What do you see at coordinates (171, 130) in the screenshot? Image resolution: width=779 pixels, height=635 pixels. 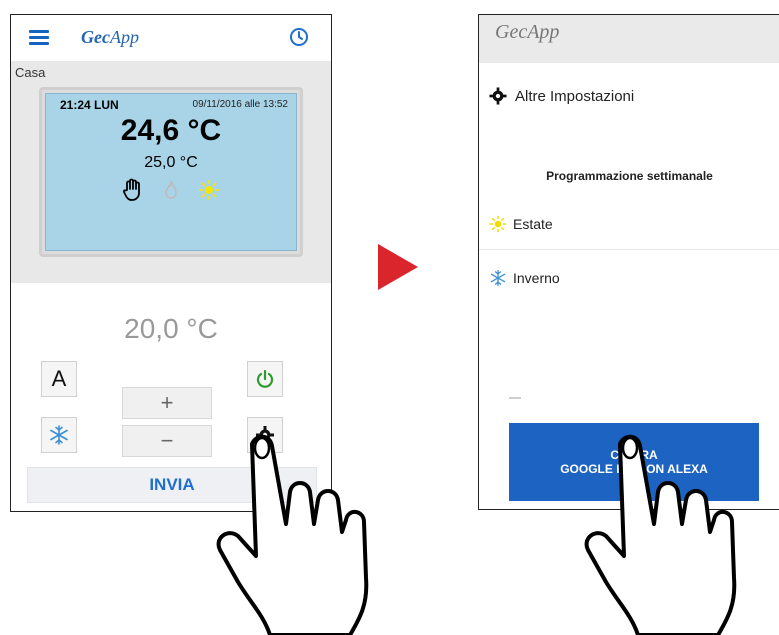 I see `current-temperature: 24,6 °C` at bounding box center [171, 130].